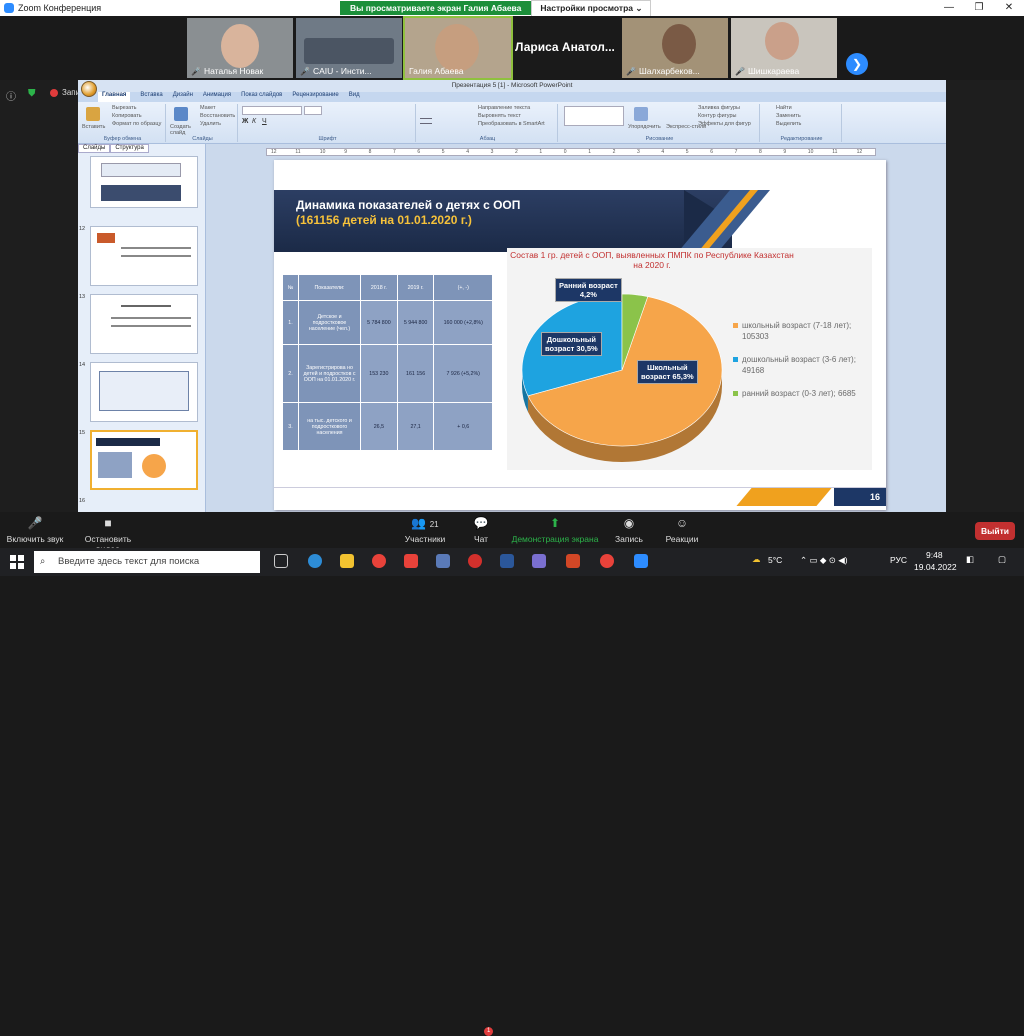 Image resolution: width=1024 pixels, height=1036 pixels. I want to click on shape-effects-button: Эффекты для фигур, so click(724, 124).